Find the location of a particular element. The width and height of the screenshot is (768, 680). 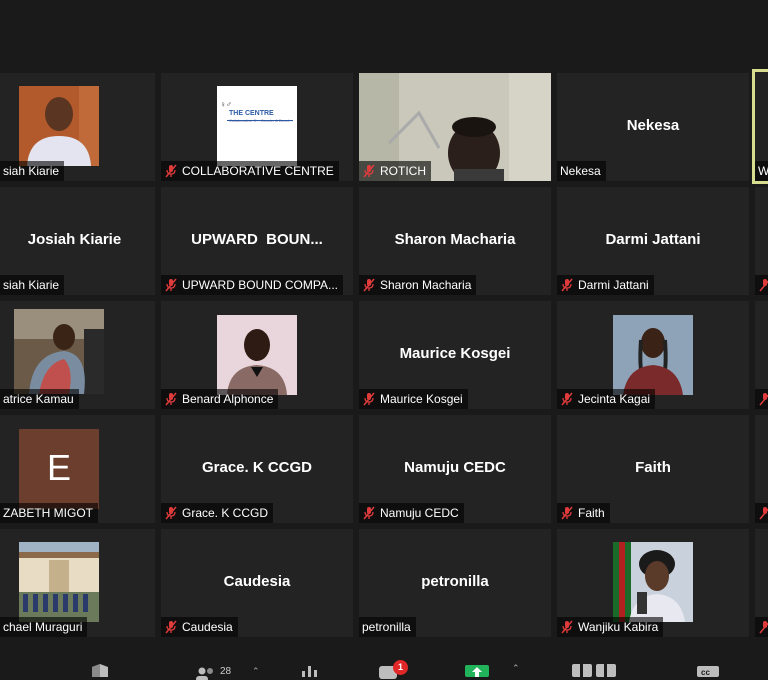

participant-nameplate: Faith is located at coordinates (583, 513).